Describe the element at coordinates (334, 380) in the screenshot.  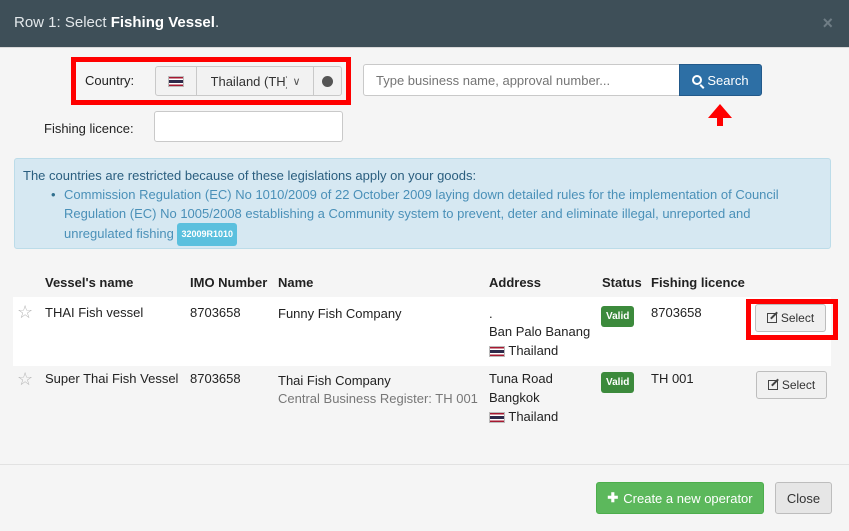
I see `operator-name: Thai Fish Company` at that location.